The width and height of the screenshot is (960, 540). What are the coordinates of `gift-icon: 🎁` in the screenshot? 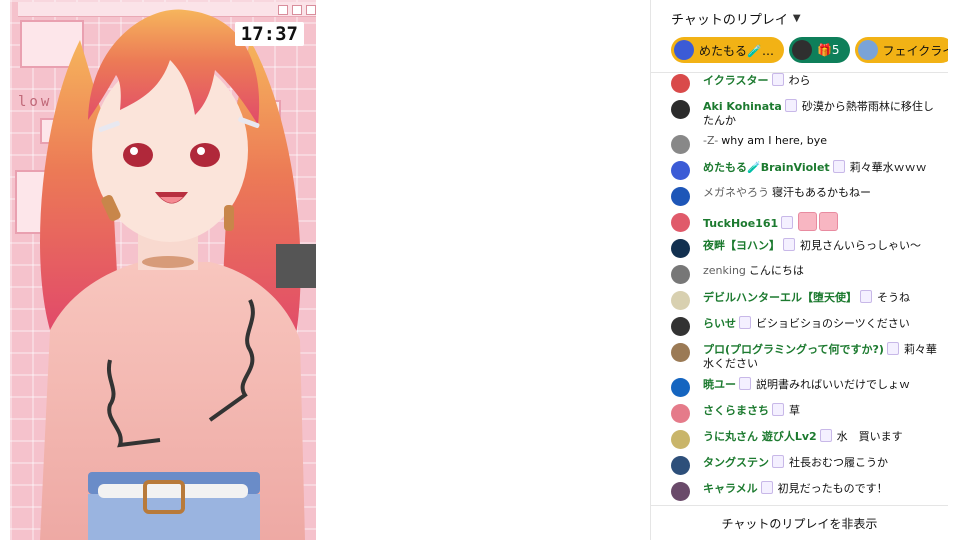 It's located at (824, 50).